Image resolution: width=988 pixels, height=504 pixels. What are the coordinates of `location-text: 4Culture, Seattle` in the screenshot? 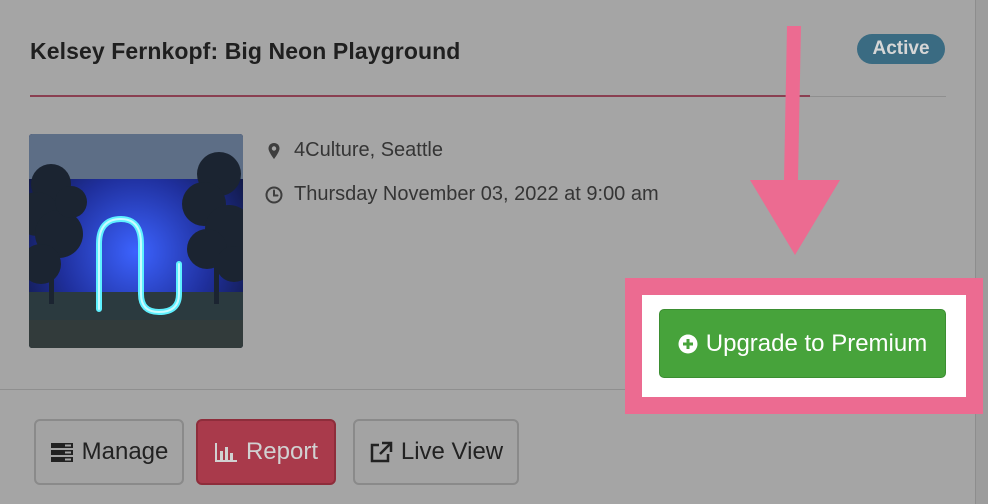 It's located at (368, 150).